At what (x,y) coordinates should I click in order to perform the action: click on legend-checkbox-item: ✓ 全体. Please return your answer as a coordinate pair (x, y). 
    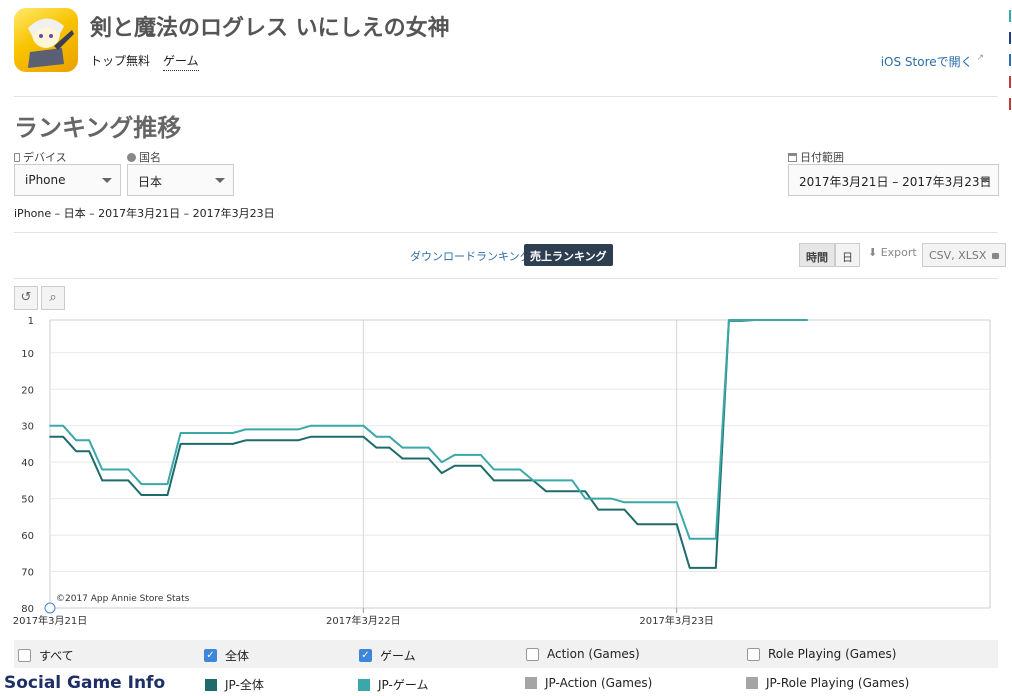
    Looking at the image, I should click on (226, 655).